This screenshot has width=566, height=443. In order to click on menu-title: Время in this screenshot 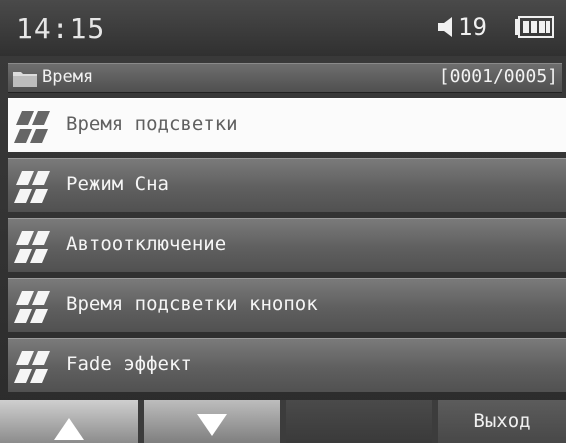, I will do `click(68, 77)`.